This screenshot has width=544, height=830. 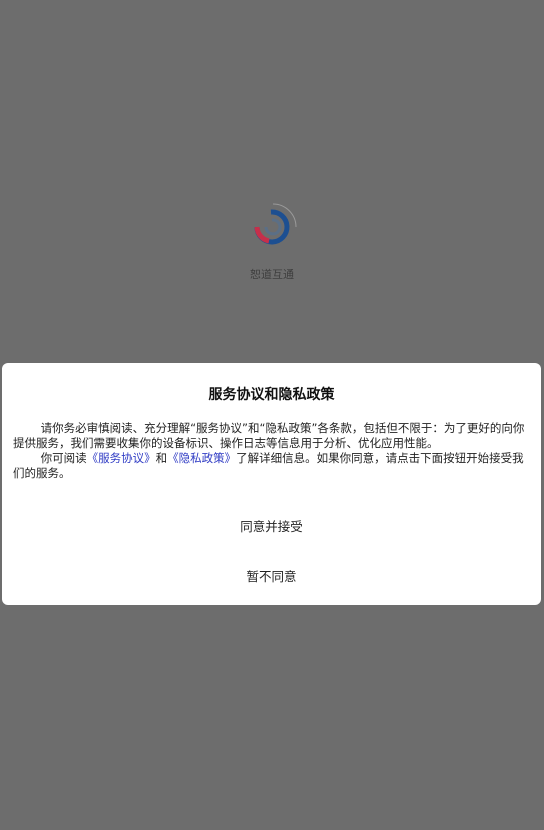 I want to click on dialog-title: 服务协议和隐私政策, so click(x=271, y=395).